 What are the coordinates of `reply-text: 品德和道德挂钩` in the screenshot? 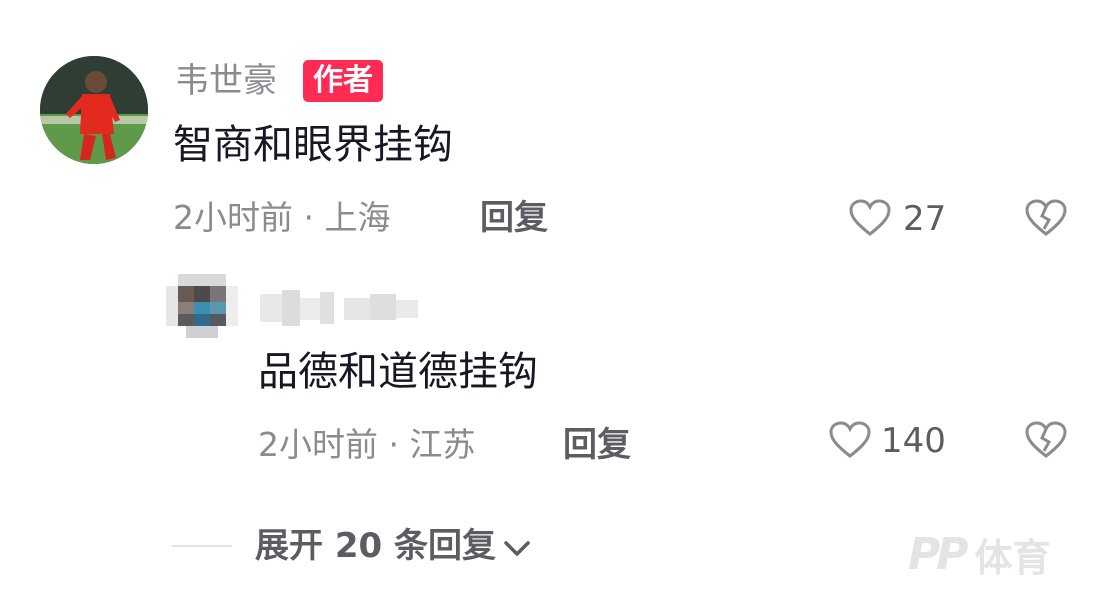 It's located at (398, 372).